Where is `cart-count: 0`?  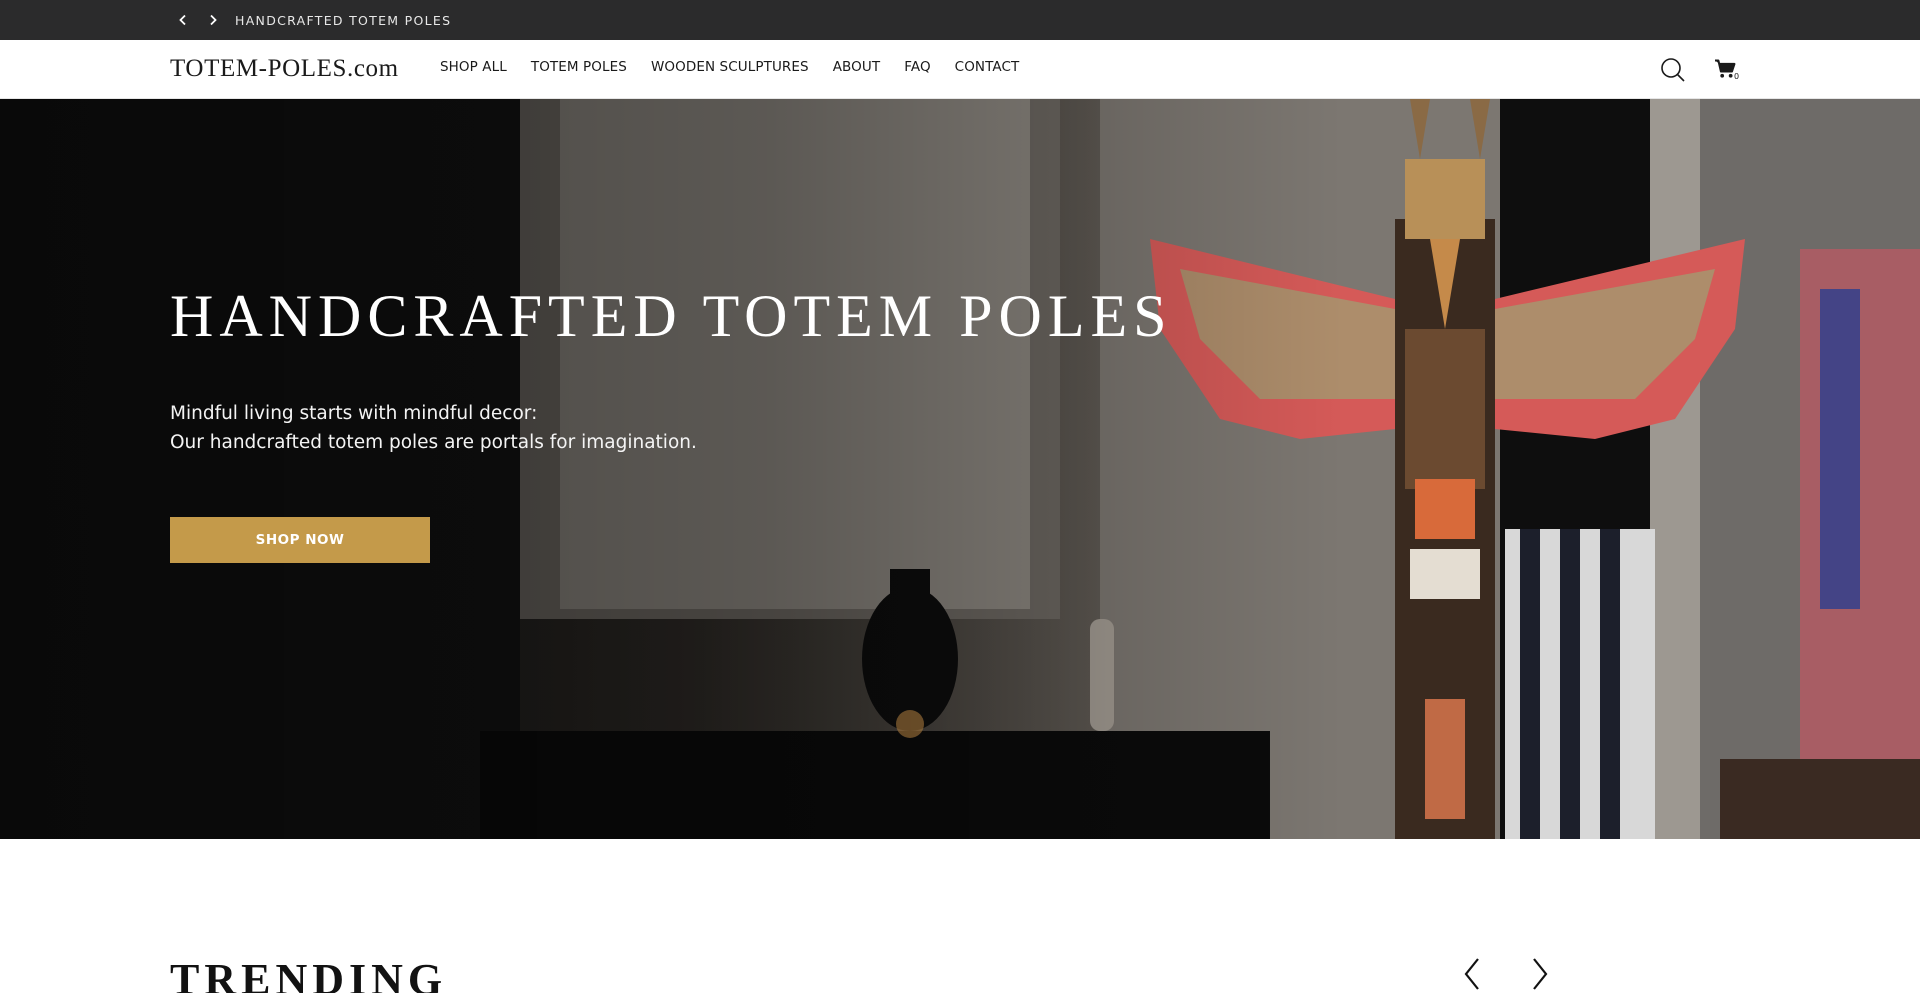
cart-count: 0 is located at coordinates (1737, 76).